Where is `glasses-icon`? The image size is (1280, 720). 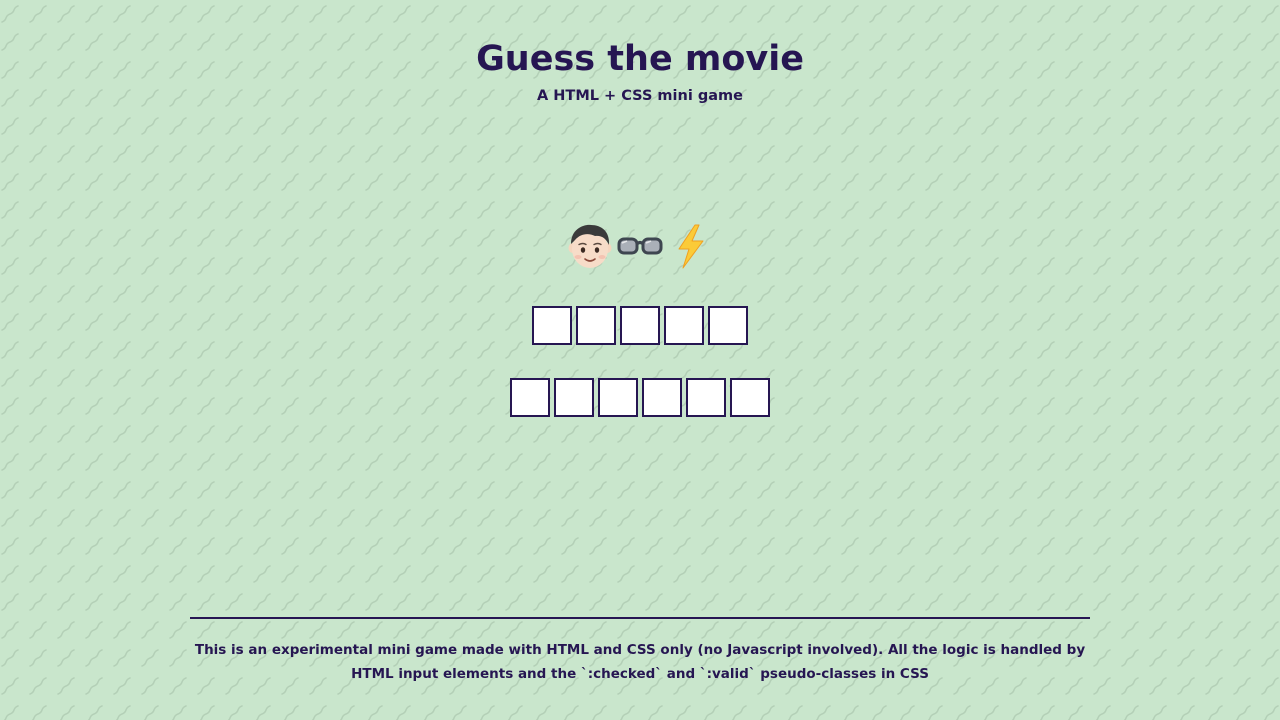 glasses-icon is located at coordinates (640, 246).